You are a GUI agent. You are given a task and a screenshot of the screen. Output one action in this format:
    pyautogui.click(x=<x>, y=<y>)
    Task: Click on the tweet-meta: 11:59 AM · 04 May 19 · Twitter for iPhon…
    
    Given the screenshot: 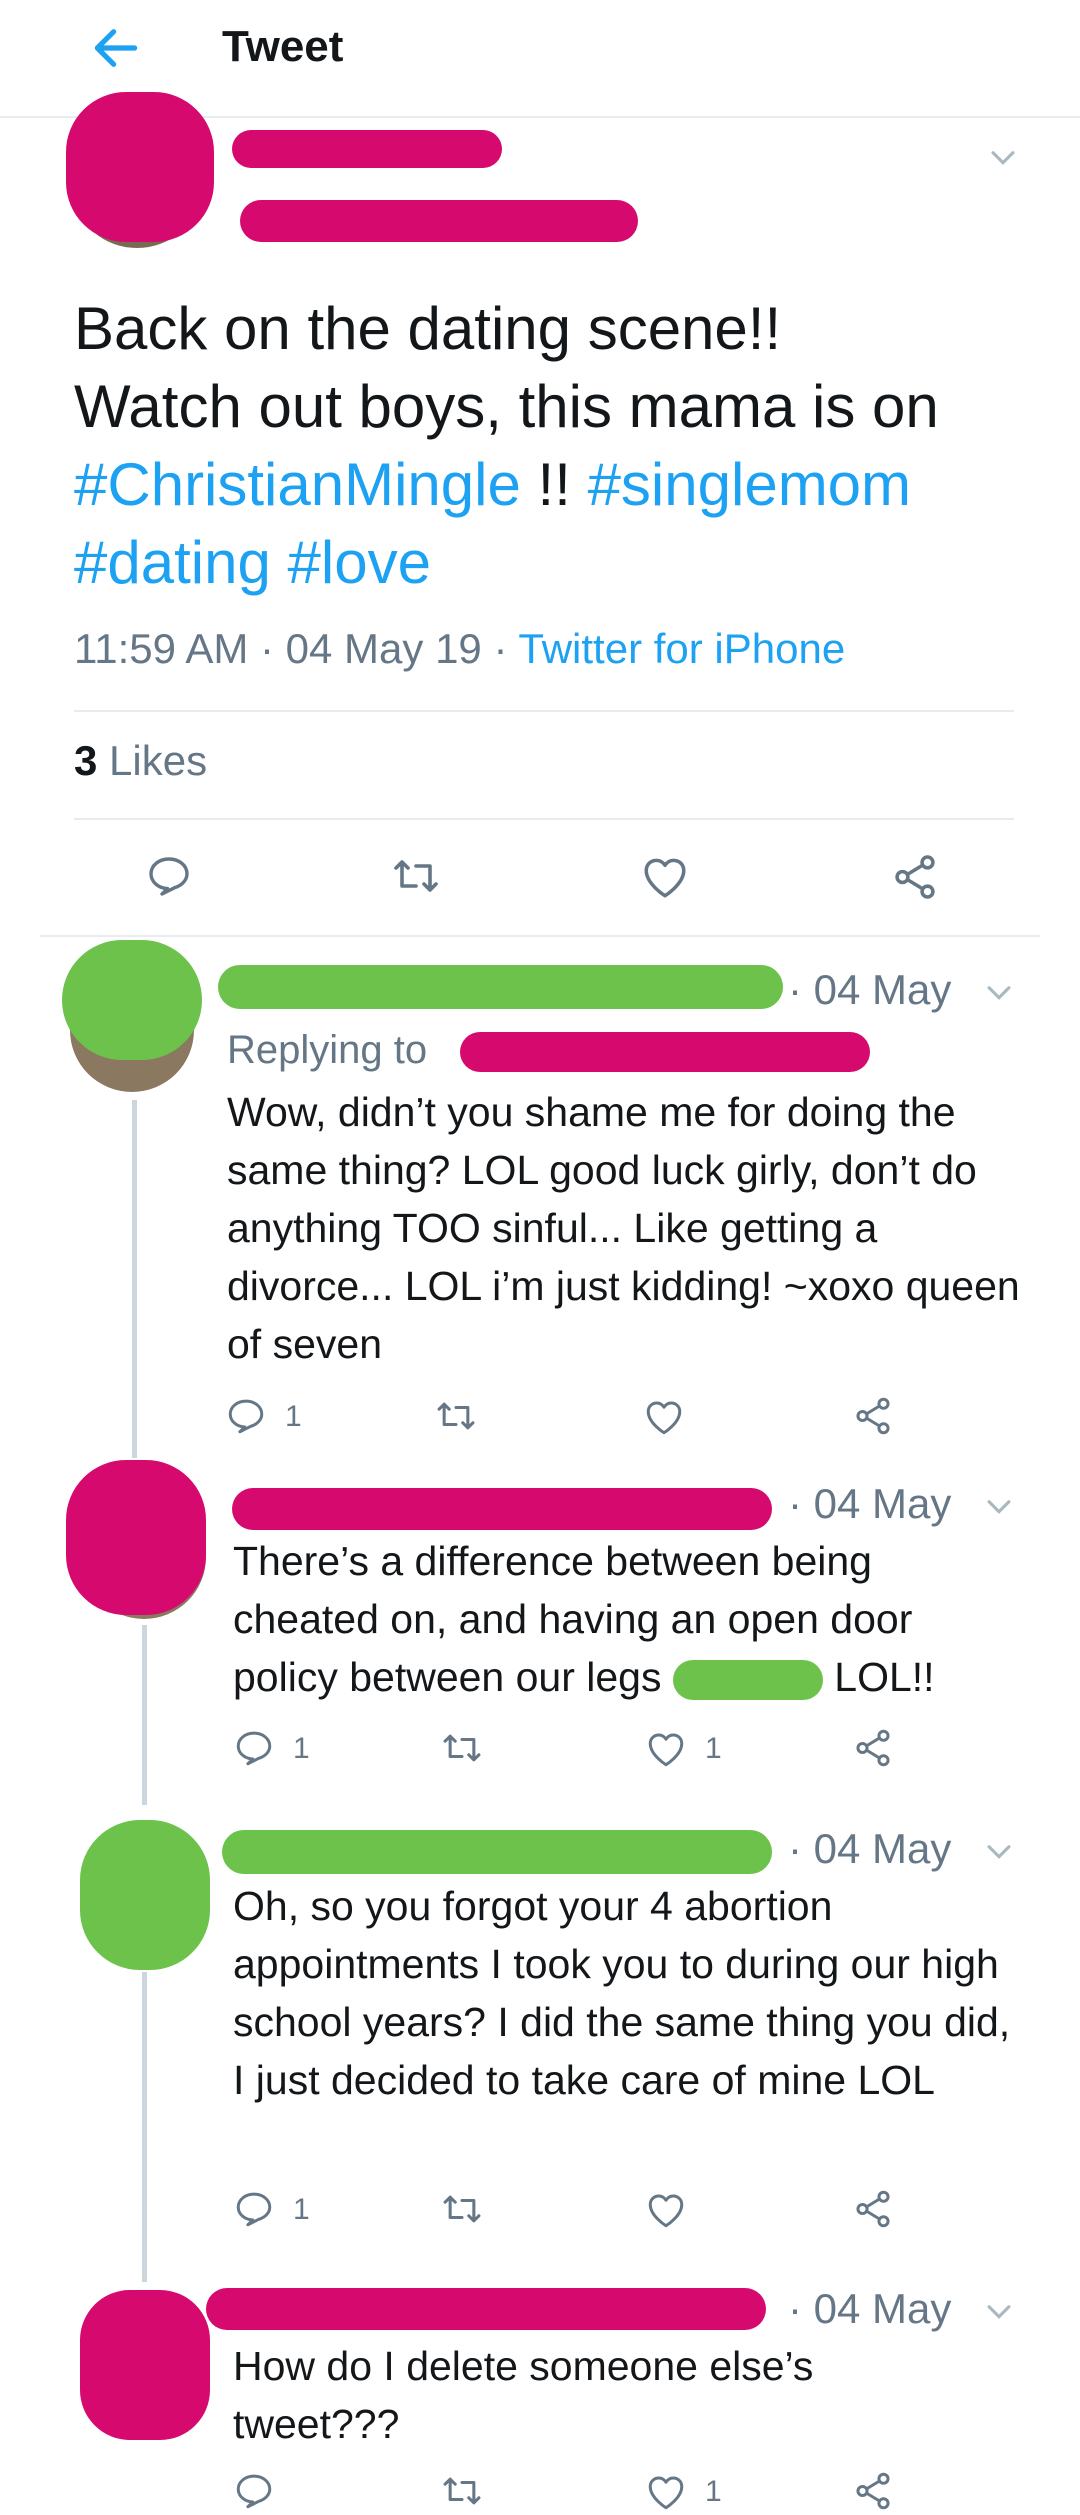 What is the action you would take?
    pyautogui.click(x=459, y=649)
    